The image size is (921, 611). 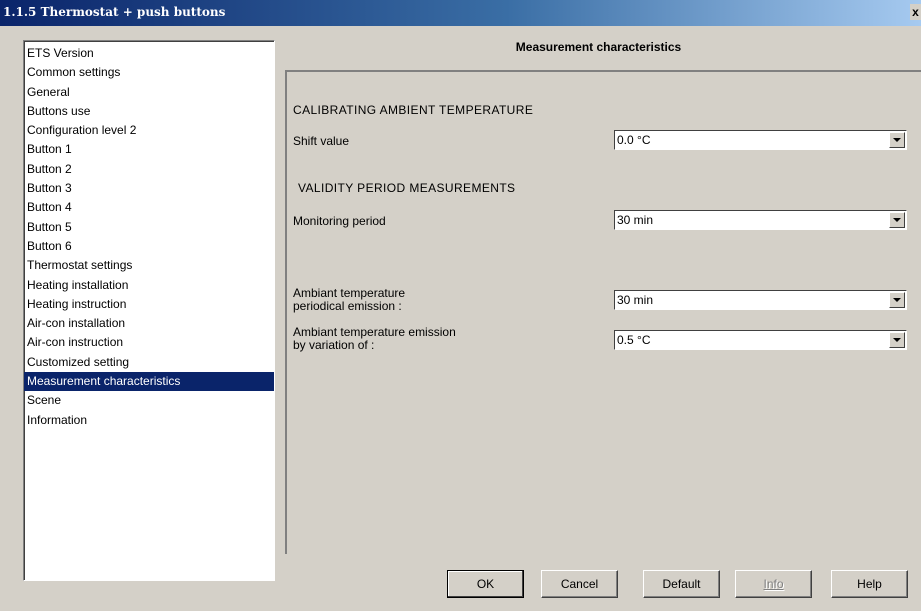 What do you see at coordinates (334, 345) in the screenshot?
I see `variation-emission-label-line2: by variation of :` at bounding box center [334, 345].